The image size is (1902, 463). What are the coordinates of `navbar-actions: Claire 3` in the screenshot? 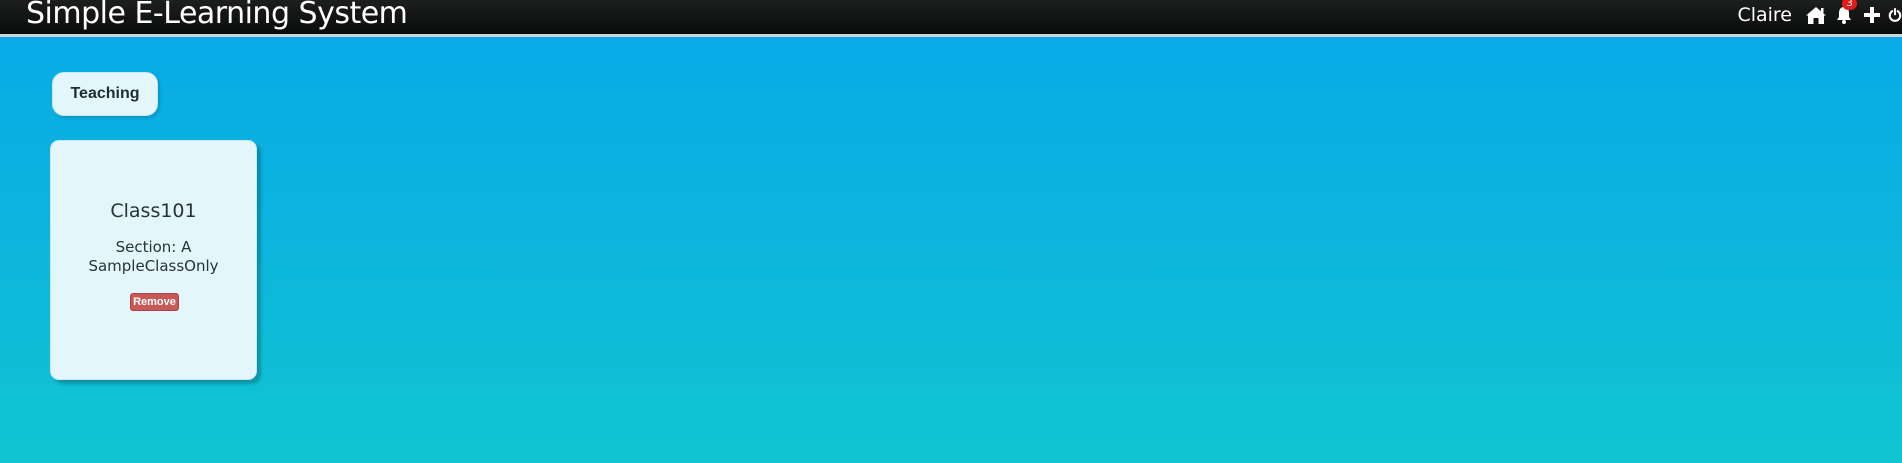 It's located at (1819, 15).